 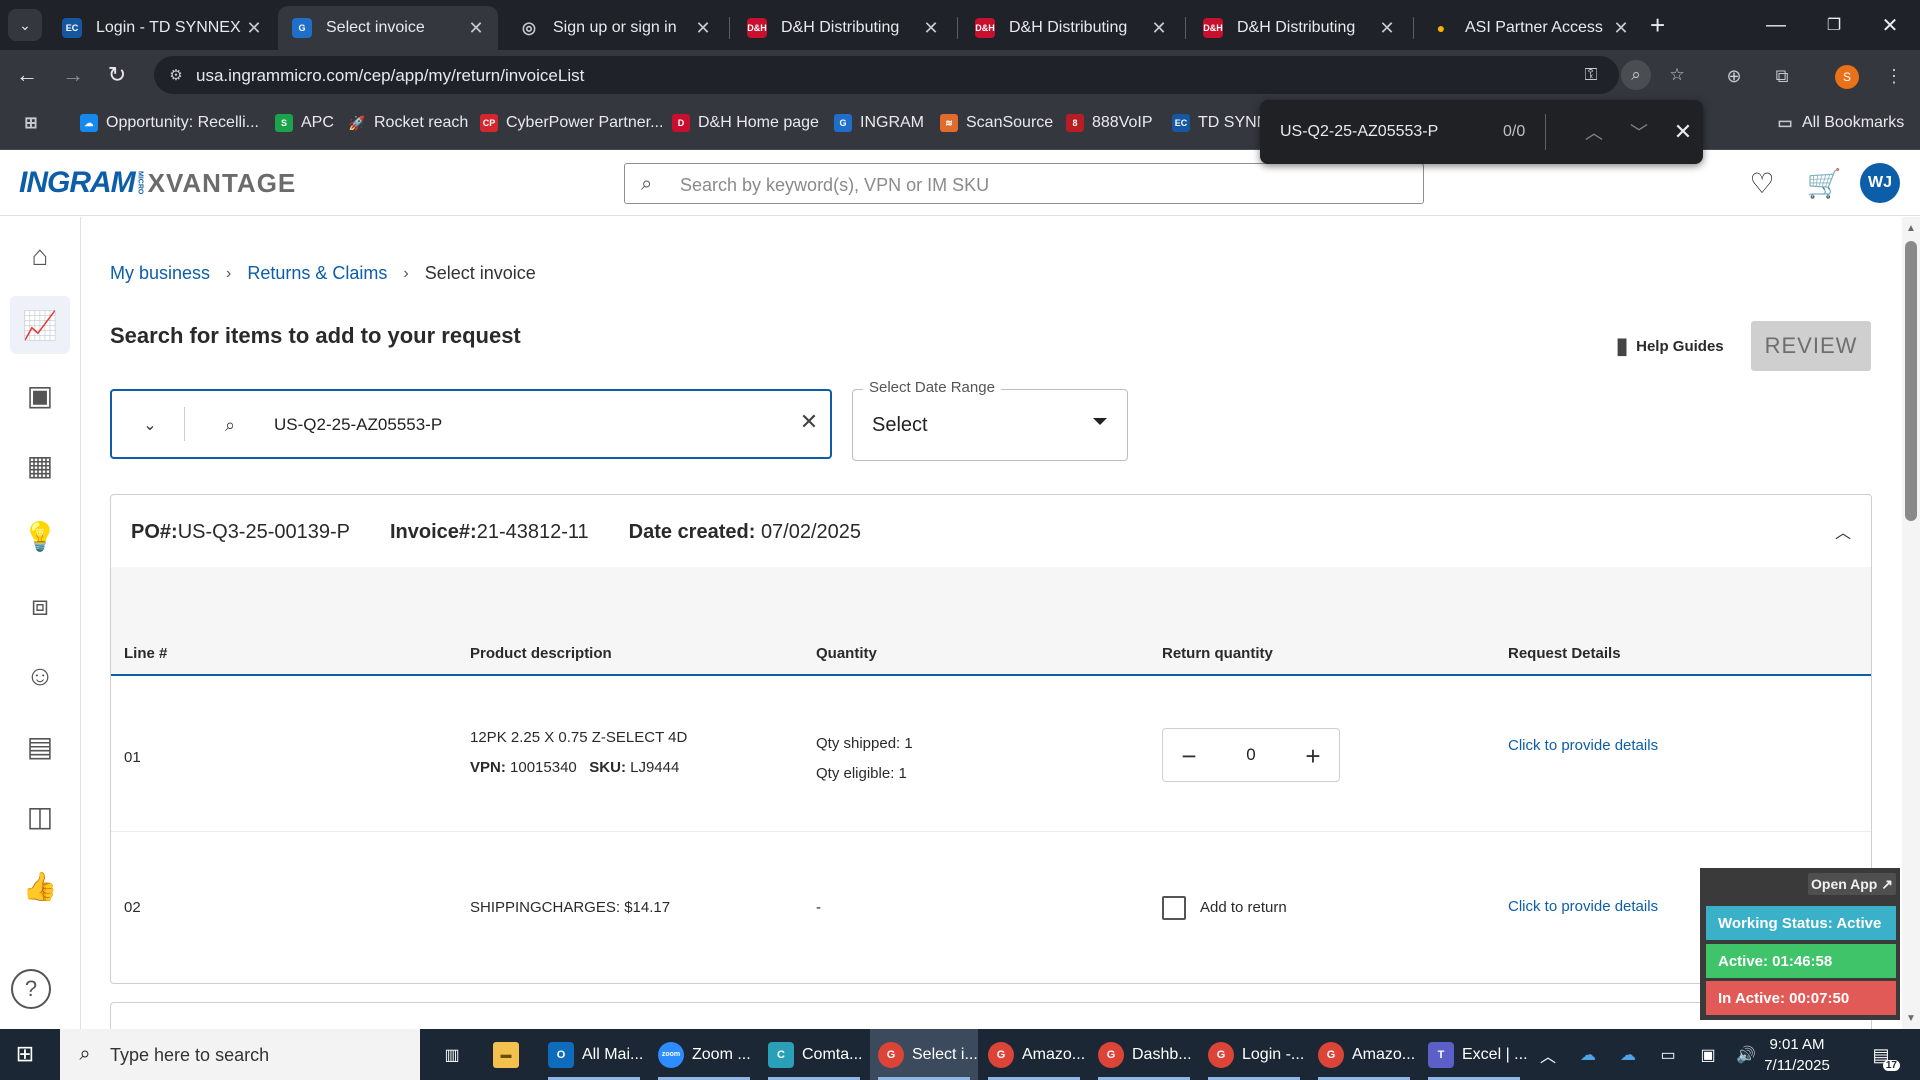 I want to click on increment-plus-icon: +, so click(x=1313, y=756).